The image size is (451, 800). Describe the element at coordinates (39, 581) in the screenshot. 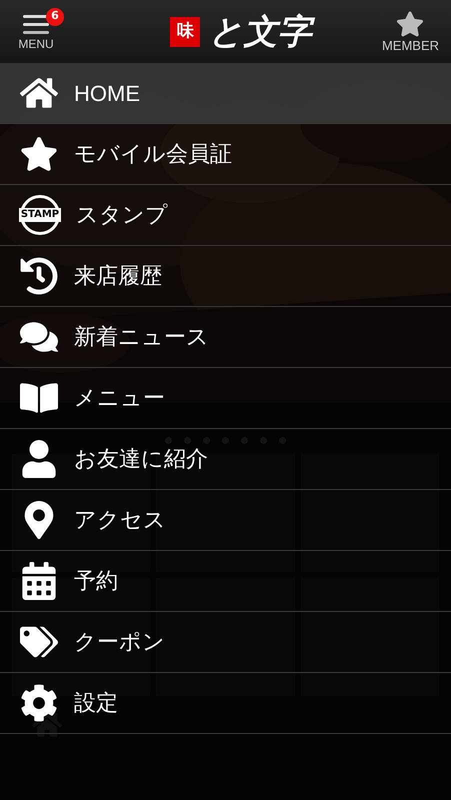

I see `calendar-icon` at that location.